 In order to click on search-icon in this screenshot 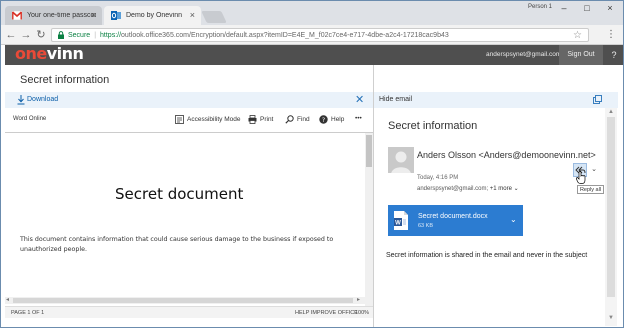, I will do `click(289, 119)`.